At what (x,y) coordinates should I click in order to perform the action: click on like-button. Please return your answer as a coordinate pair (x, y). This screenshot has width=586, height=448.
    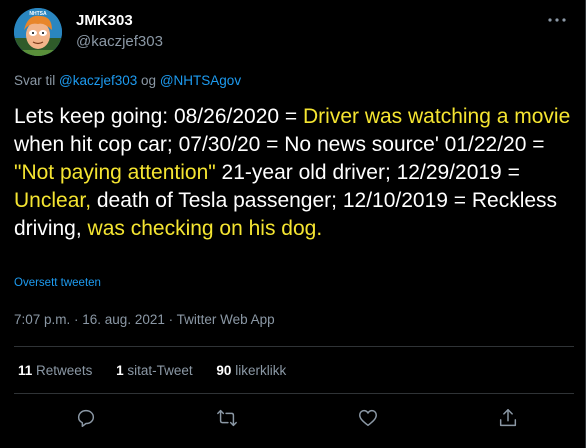
    Looking at the image, I should click on (368, 418).